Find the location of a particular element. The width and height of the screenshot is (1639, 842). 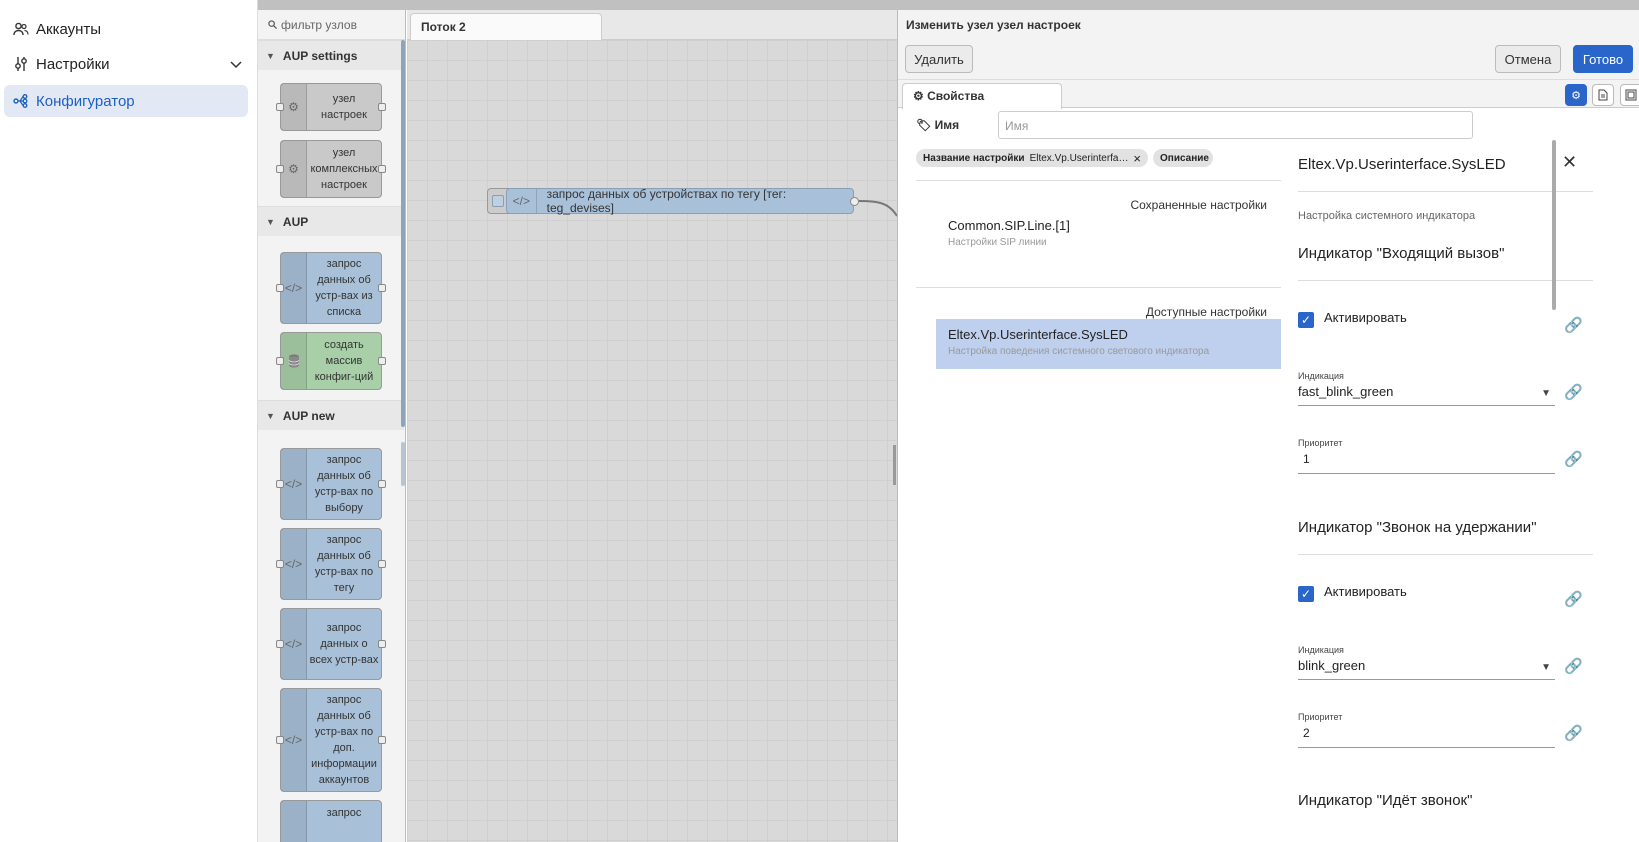

delete-button: Удалить is located at coordinates (939, 59).